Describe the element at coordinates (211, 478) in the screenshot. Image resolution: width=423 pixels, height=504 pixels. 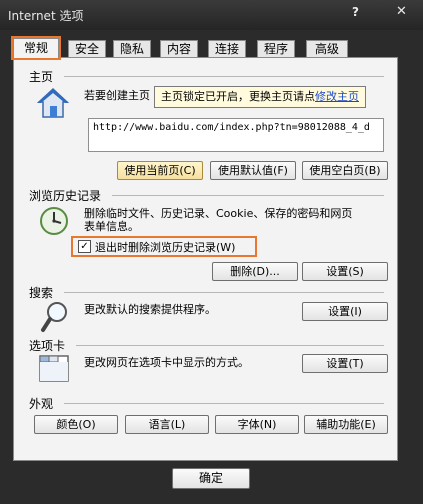
I see `ok-button: 确定` at that location.